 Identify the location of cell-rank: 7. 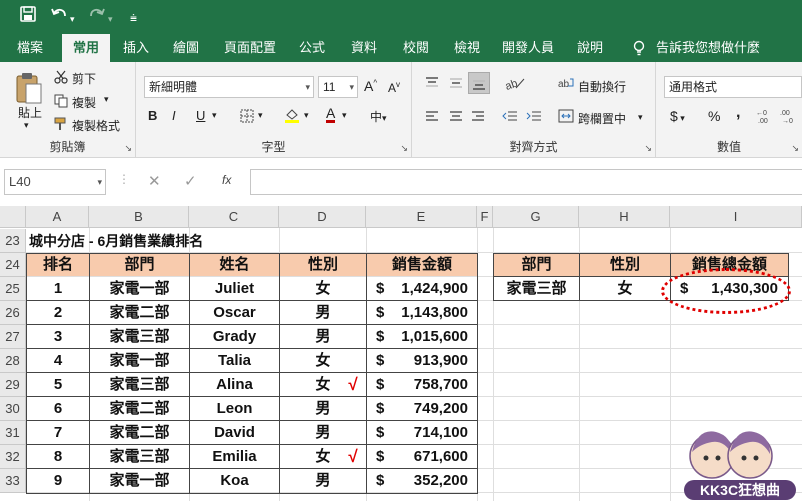
(58, 433).